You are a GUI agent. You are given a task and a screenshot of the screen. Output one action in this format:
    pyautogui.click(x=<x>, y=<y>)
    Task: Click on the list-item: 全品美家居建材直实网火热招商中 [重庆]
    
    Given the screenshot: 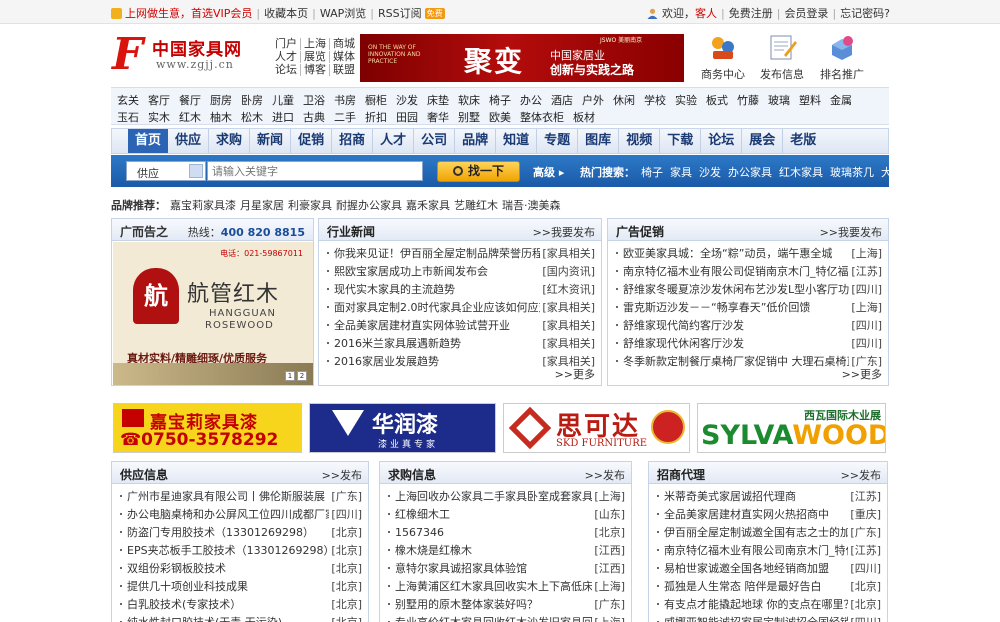 What is the action you would take?
    pyautogui.click(x=769, y=515)
    